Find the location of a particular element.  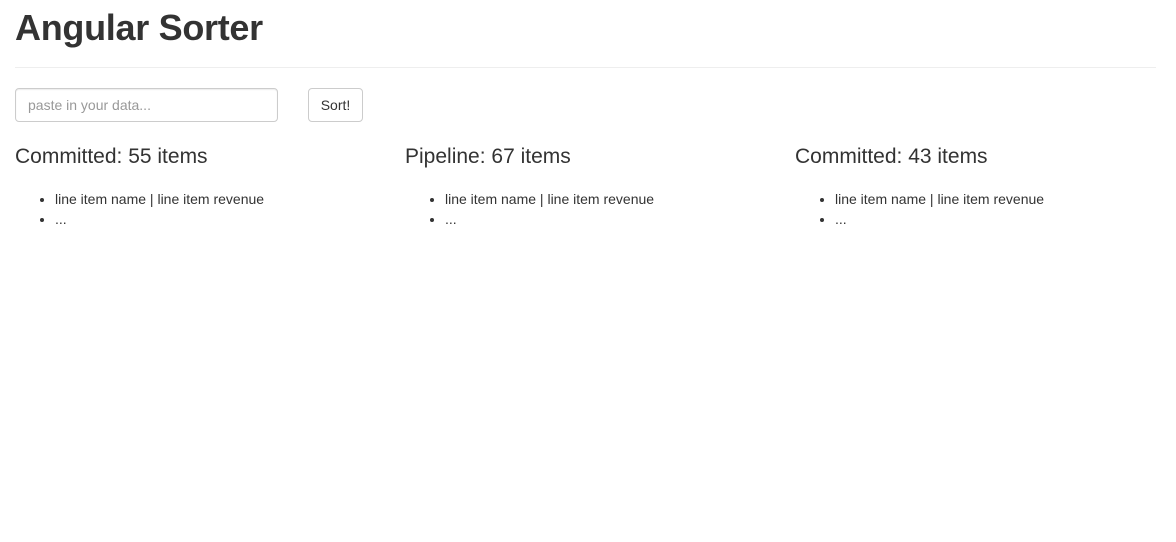

data-controls: Sort! is located at coordinates (189, 105).